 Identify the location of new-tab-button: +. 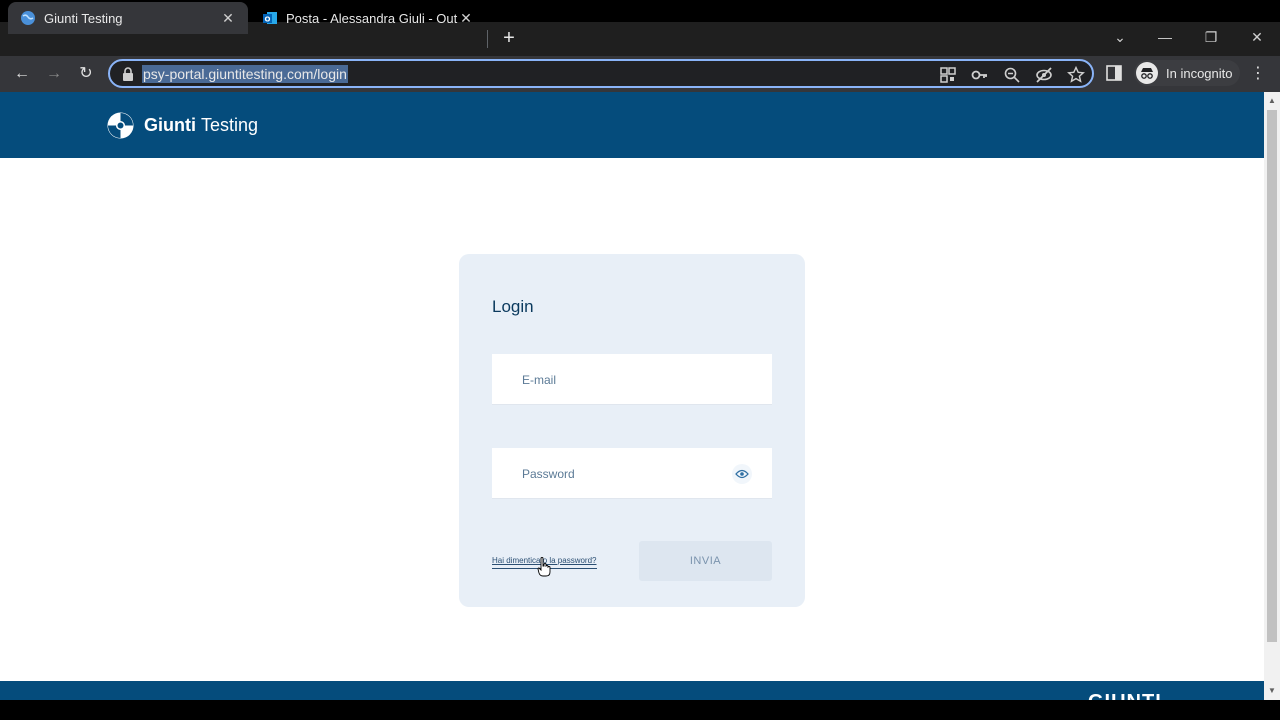
(509, 38).